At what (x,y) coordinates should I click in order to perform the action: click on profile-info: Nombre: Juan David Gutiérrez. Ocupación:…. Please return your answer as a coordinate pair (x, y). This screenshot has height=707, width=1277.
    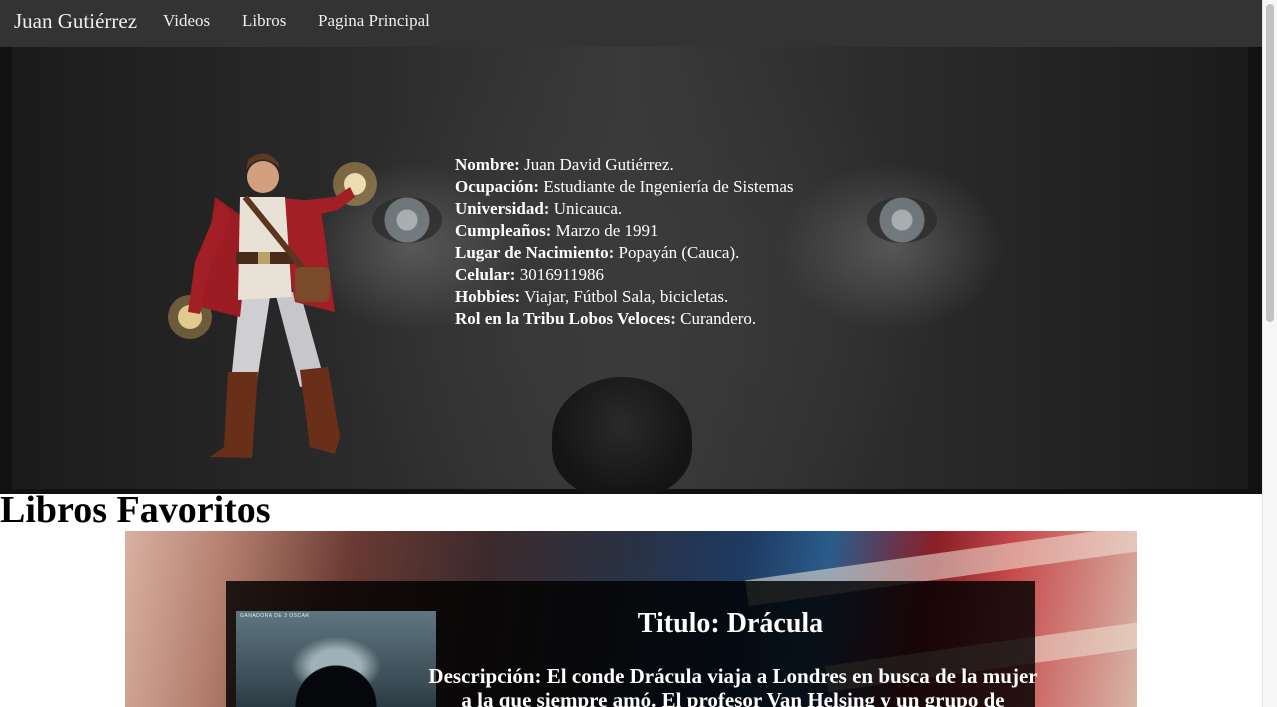
    Looking at the image, I should click on (624, 242).